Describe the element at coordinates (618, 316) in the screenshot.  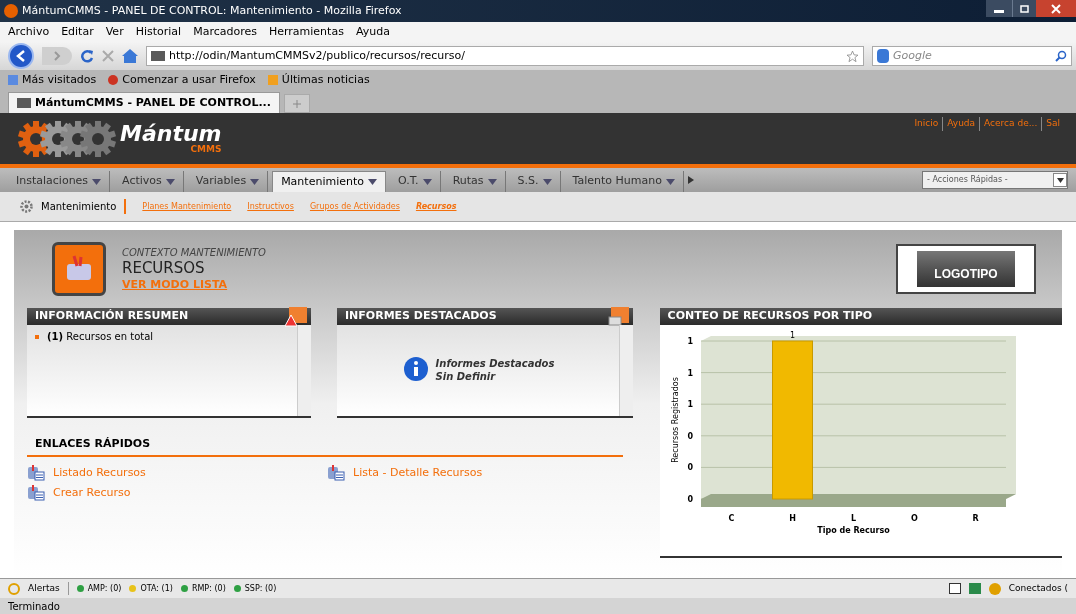
I see `printer-folder-icon` at that location.